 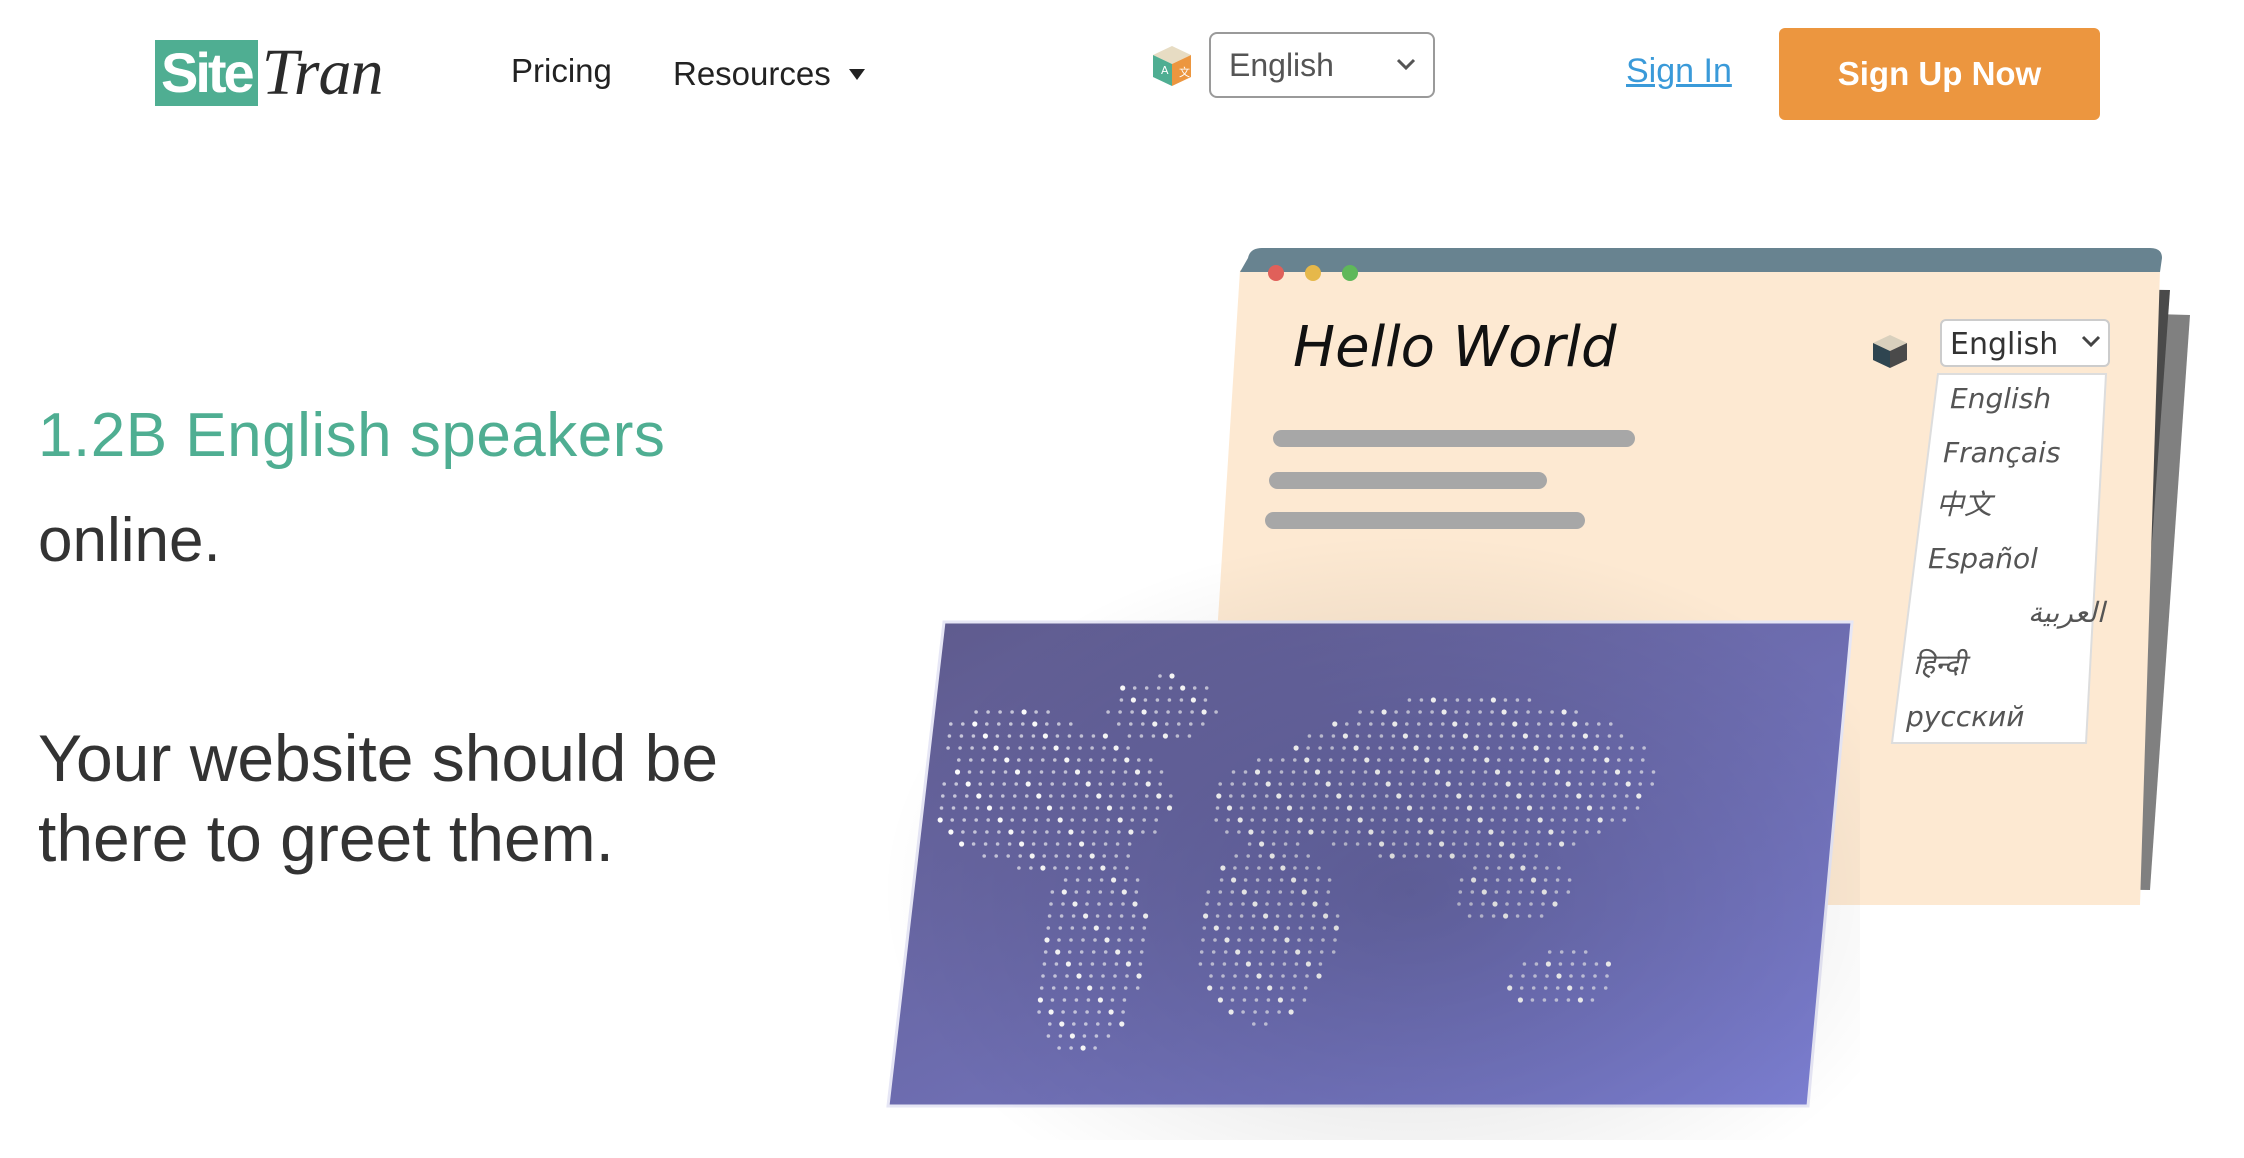 I want to click on nav-resources-label: Resources, so click(x=752, y=73).